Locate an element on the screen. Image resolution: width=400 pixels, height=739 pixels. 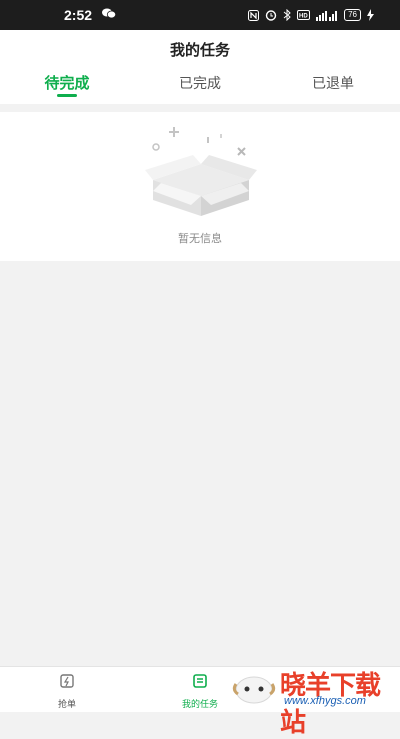
wechat-icon is located at coordinates (109, 15).